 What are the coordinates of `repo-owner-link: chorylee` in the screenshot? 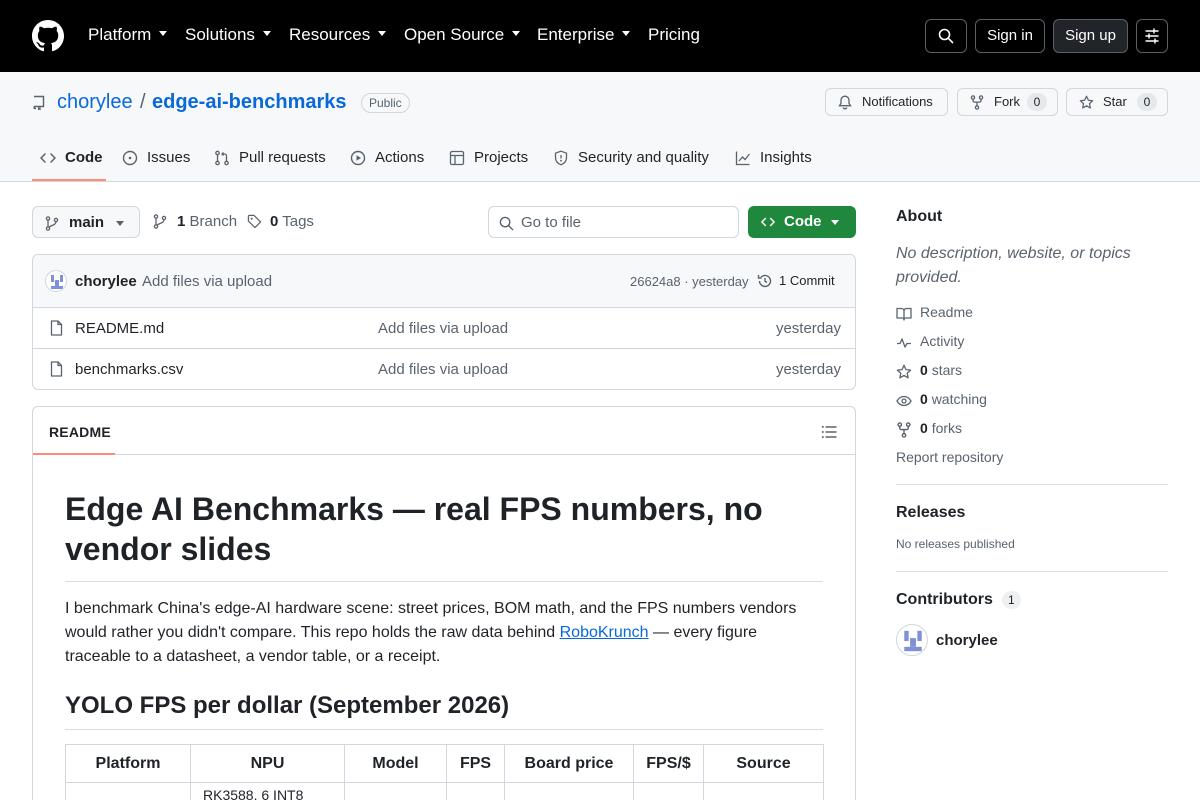 It's located at (95, 102).